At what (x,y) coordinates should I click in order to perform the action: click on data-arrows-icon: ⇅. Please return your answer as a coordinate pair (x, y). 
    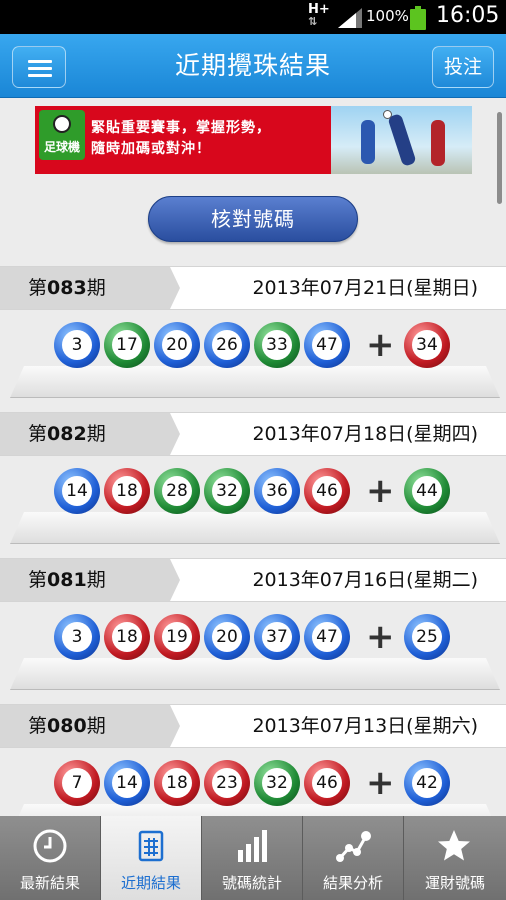
    Looking at the image, I should click on (313, 21).